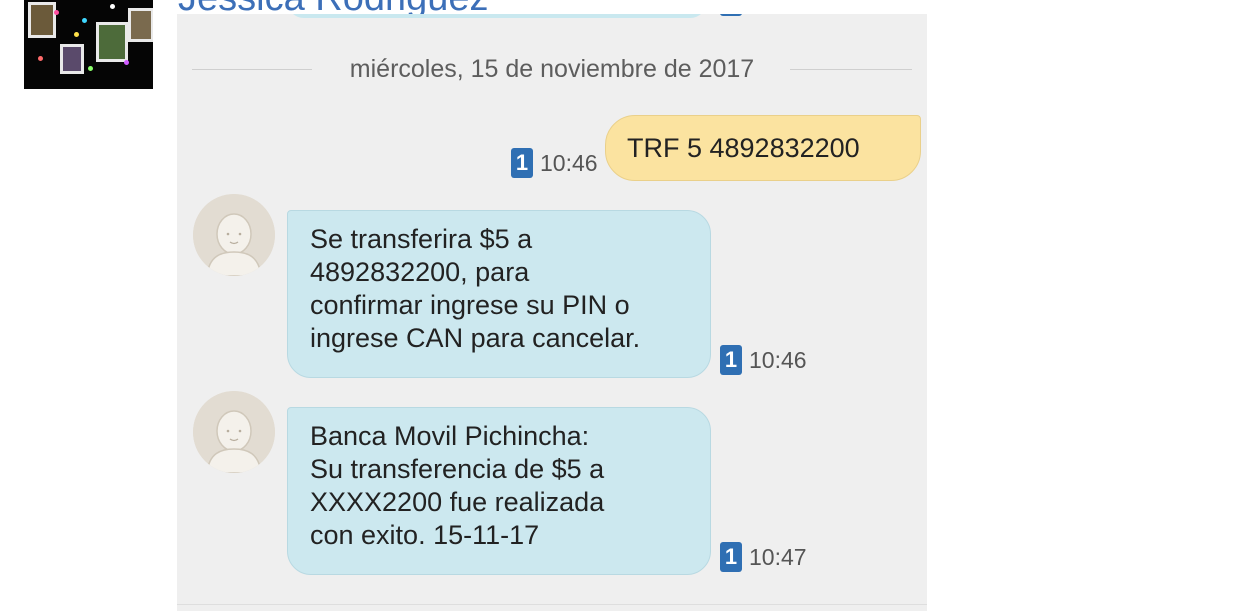 Image resolution: width=1242 pixels, height=611 pixels. What do you see at coordinates (743, 148) in the screenshot?
I see `message-text: TRF 5 4892832200` at bounding box center [743, 148].